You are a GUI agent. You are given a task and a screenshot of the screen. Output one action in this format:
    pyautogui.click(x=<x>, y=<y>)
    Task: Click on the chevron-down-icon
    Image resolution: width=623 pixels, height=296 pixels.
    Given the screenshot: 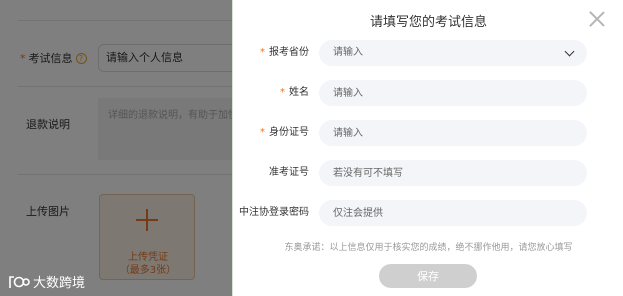 What is the action you would take?
    pyautogui.click(x=569, y=51)
    